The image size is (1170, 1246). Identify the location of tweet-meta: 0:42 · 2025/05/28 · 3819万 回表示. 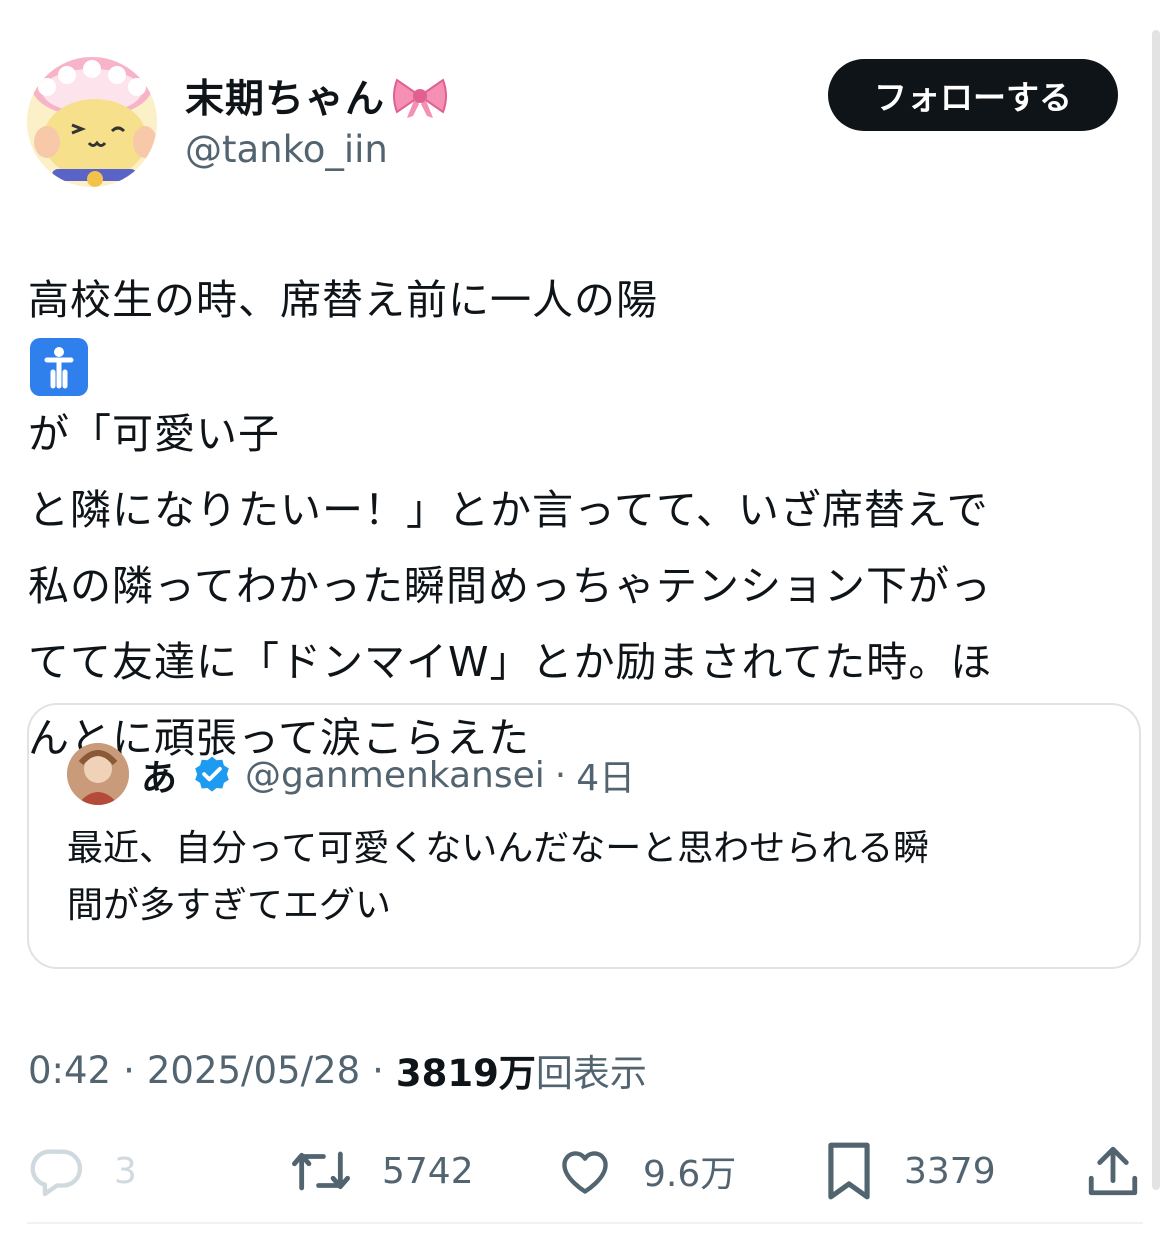
(337, 1070).